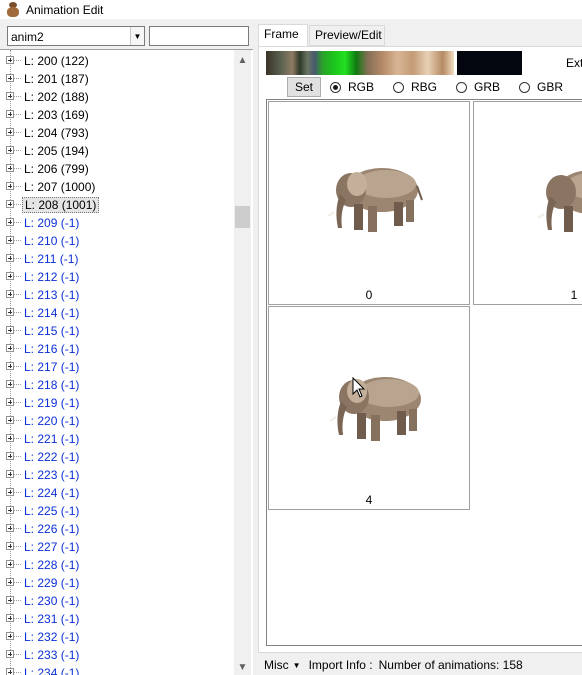 The width and height of the screenshot is (582, 675). I want to click on chevron-down-icon: ▼, so click(137, 36).